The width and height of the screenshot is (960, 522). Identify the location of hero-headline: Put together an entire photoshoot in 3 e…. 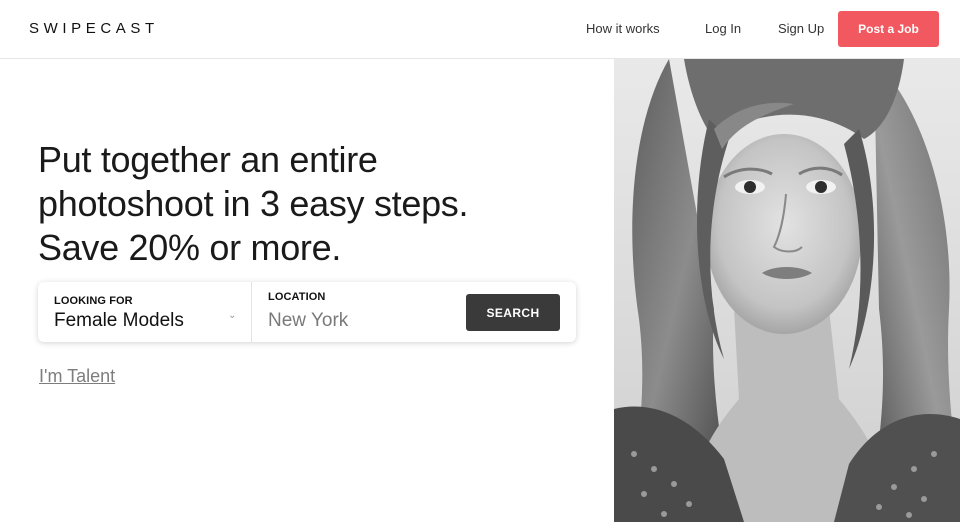
(318, 204).